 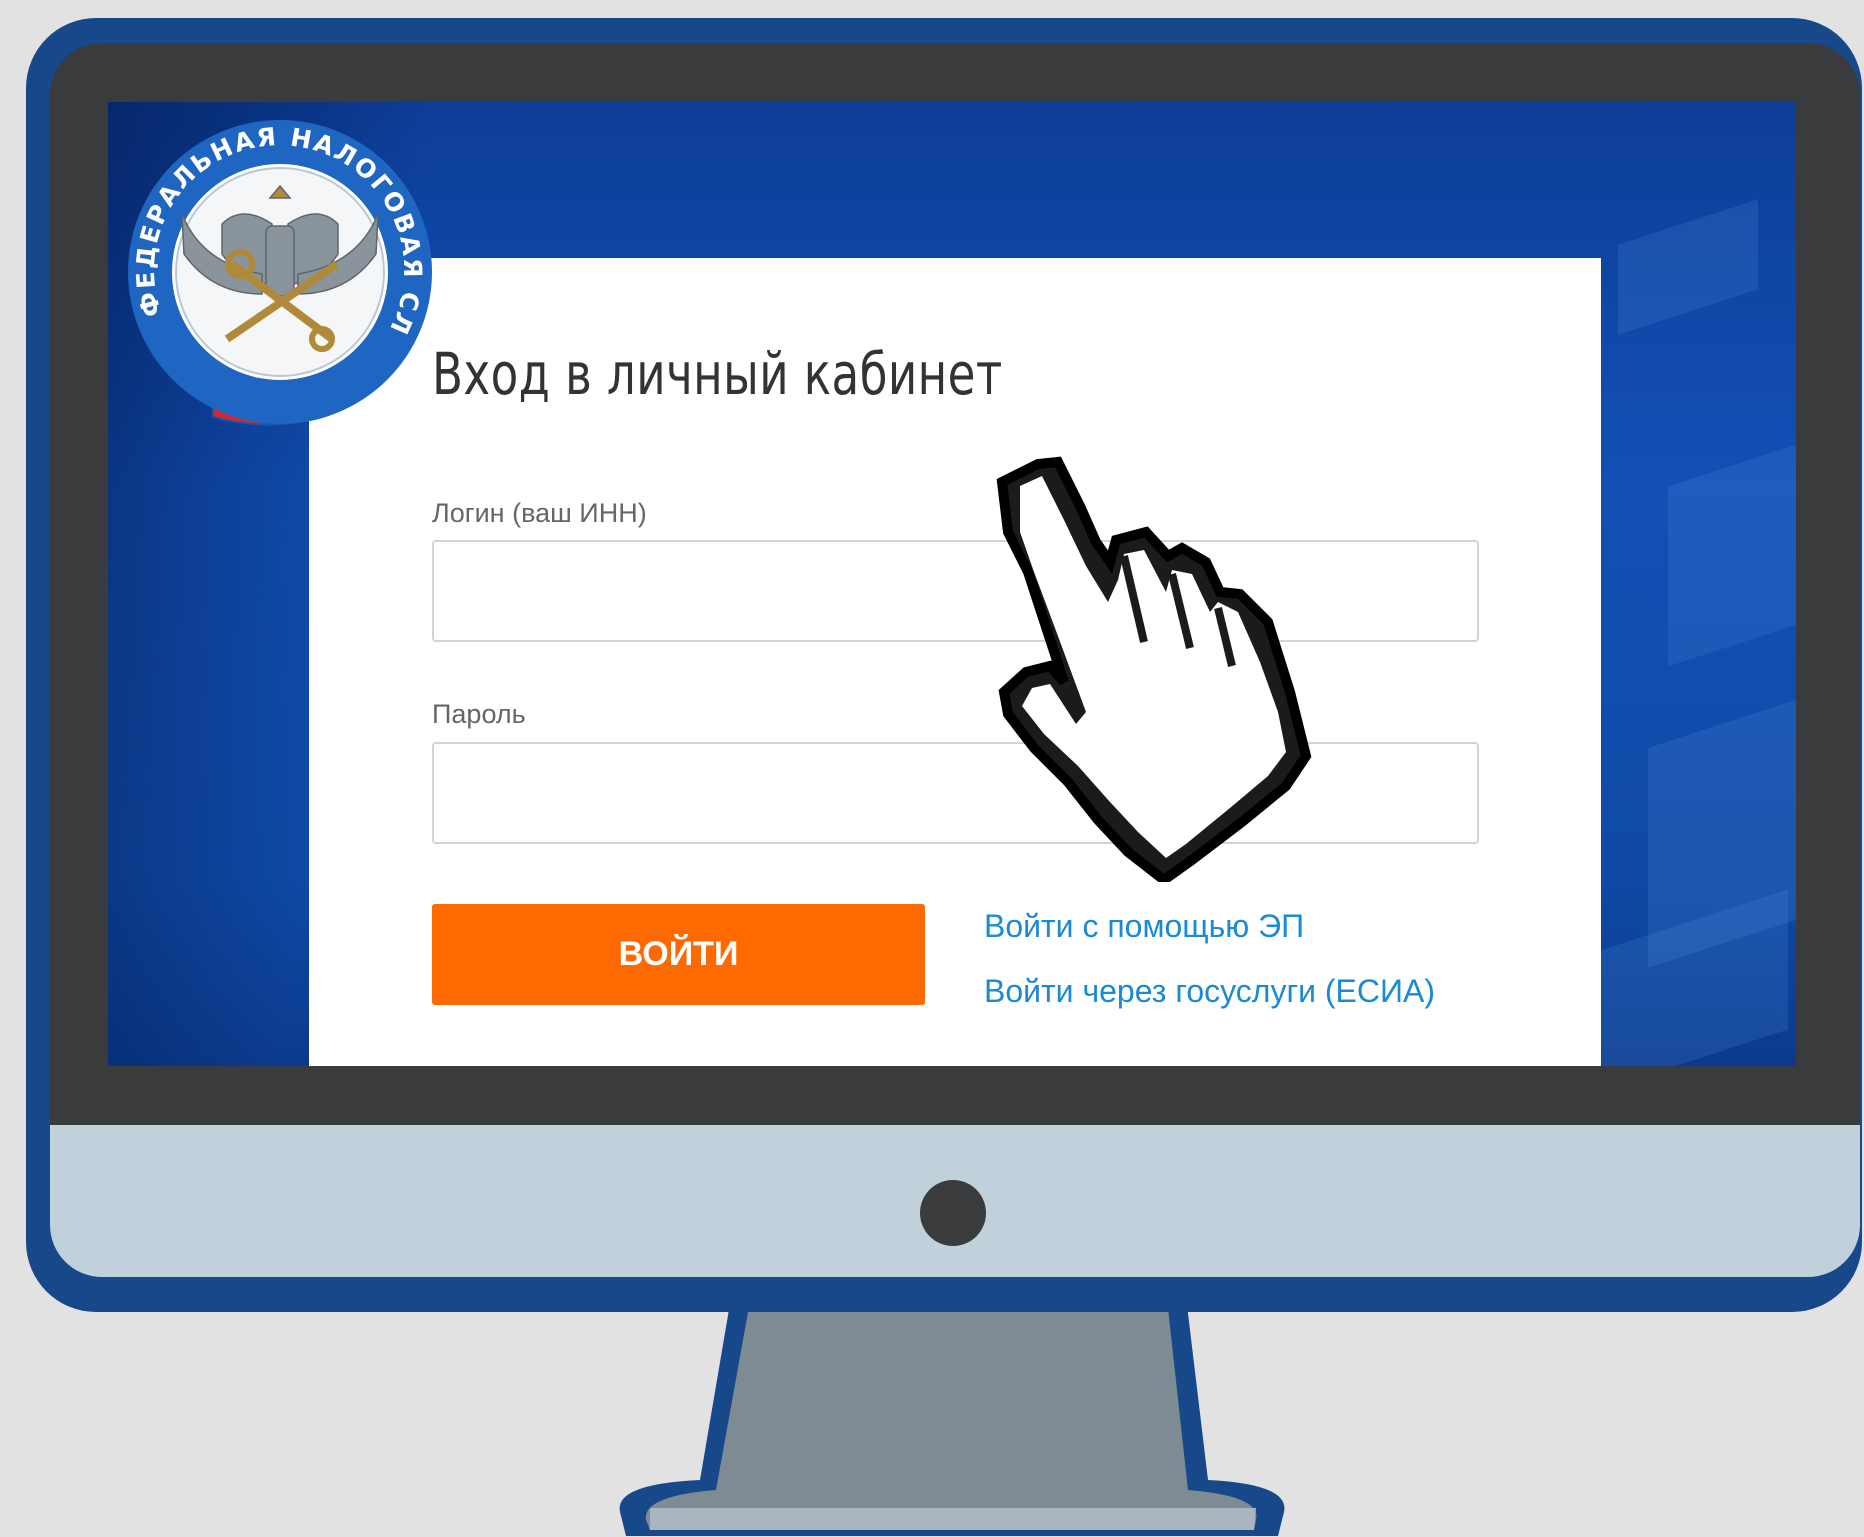 I want to click on page-title: Вход в личный кабинет, so click(x=717, y=374).